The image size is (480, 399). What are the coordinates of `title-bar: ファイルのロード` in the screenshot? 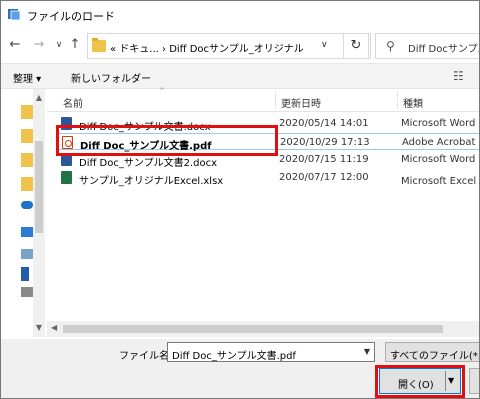 It's located at (240, 15).